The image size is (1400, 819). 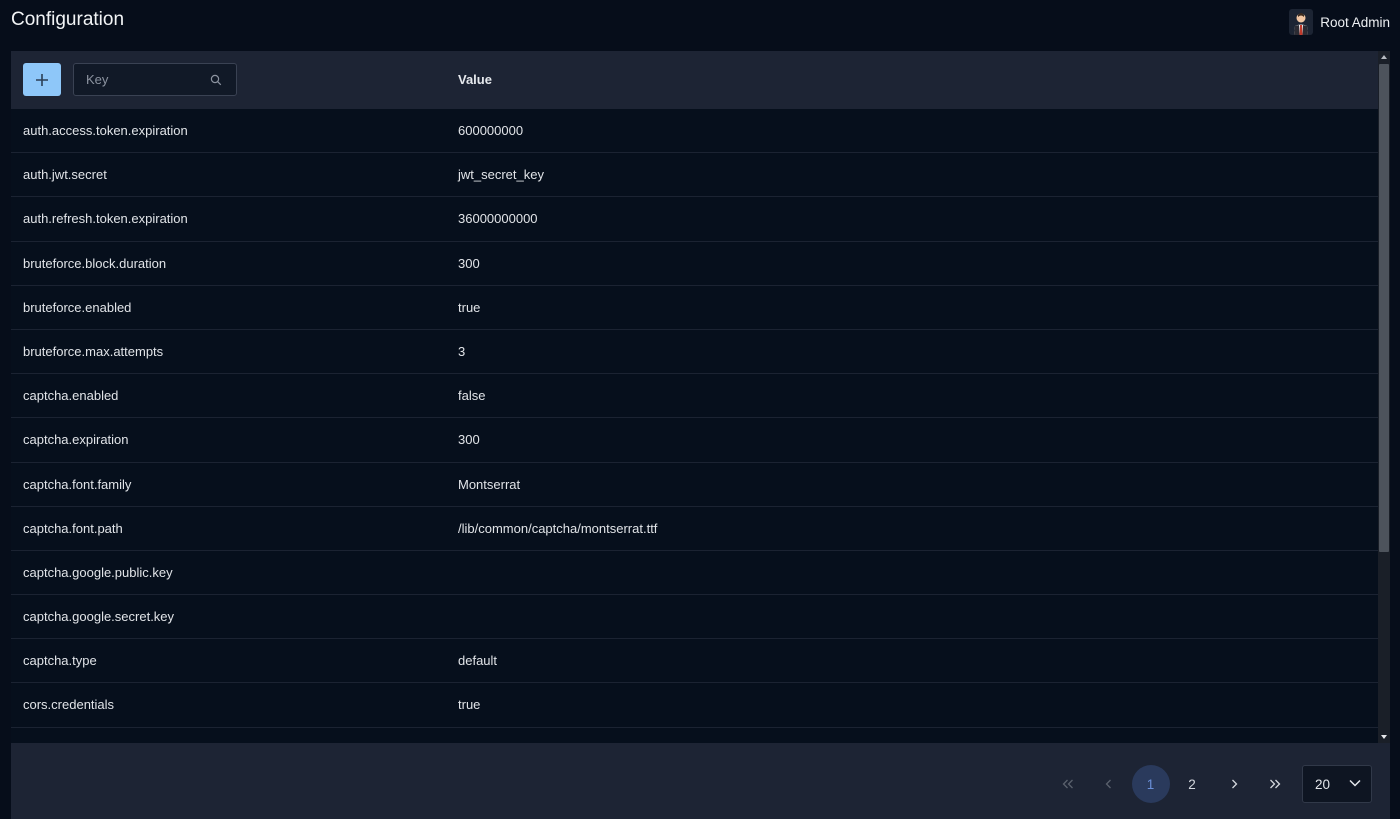 I want to click on scrollbar-thumb, so click(x=1384, y=308).